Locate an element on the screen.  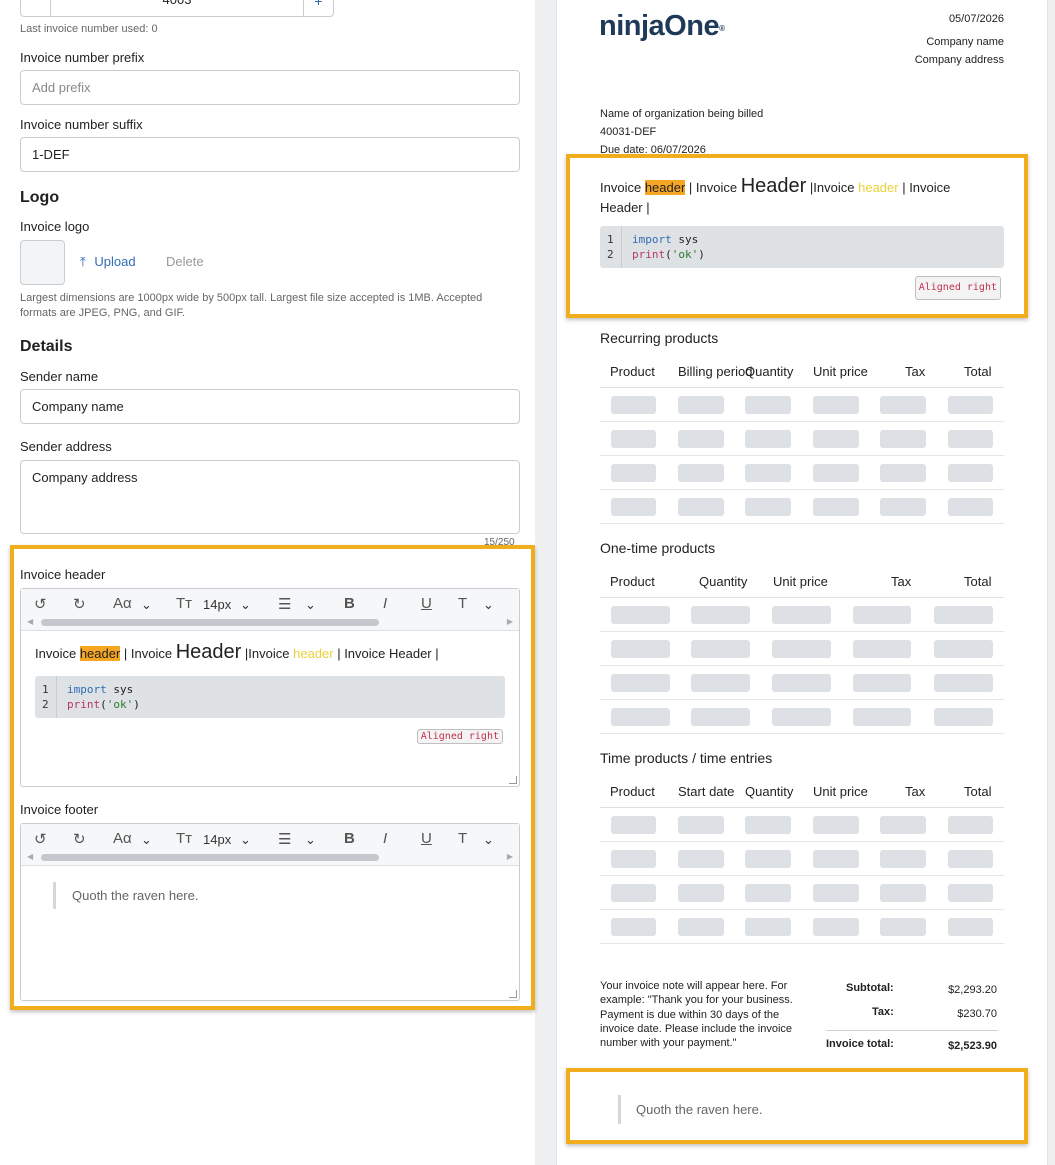
footer-label: Invoice footer is located at coordinates (59, 809).